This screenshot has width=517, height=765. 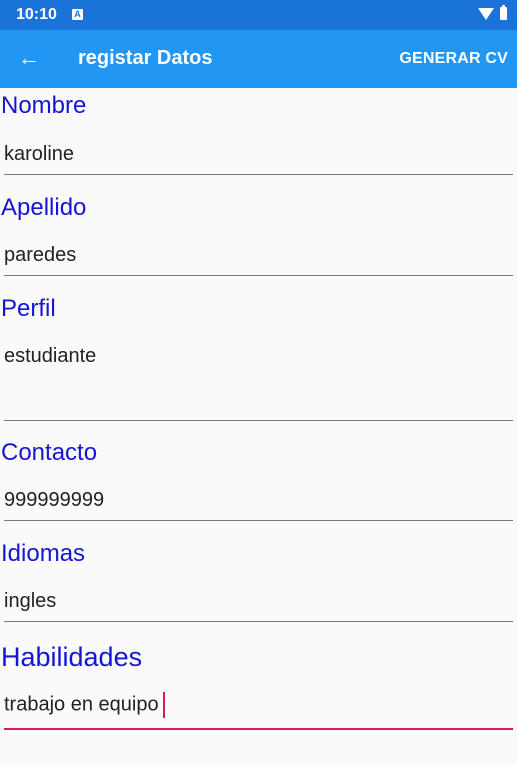 What do you see at coordinates (30, 601) in the screenshot?
I see `idiomas-value: ingles` at bounding box center [30, 601].